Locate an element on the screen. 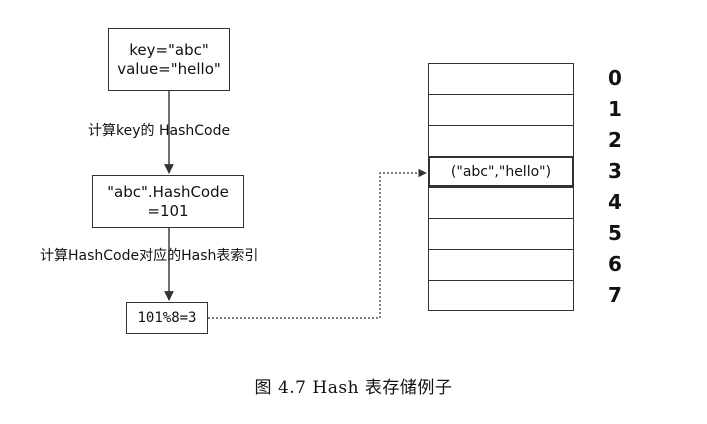 The image size is (707, 424). modulo-box: 101%8=3 is located at coordinates (167, 318).